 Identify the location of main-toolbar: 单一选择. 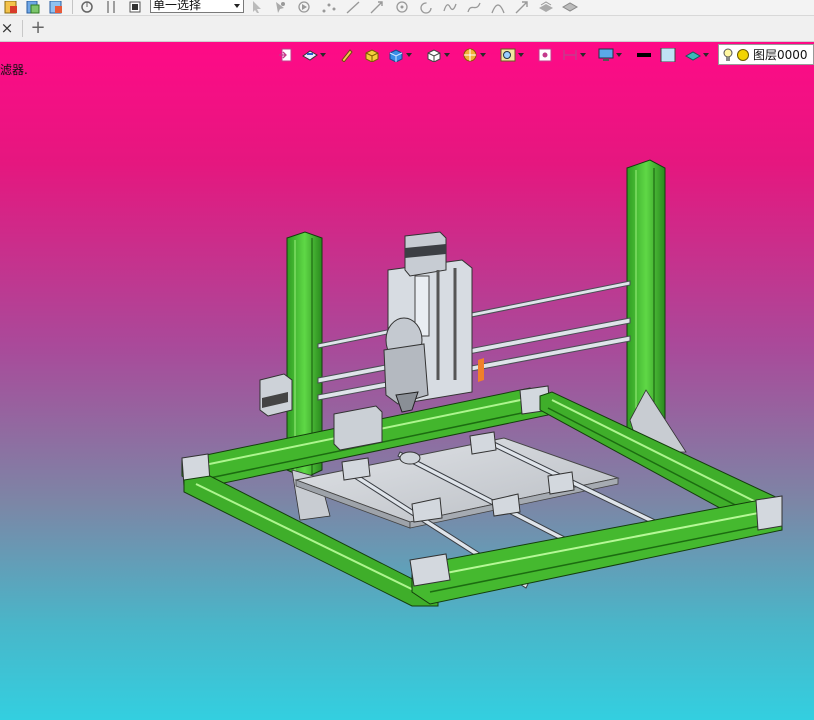
(407, 8).